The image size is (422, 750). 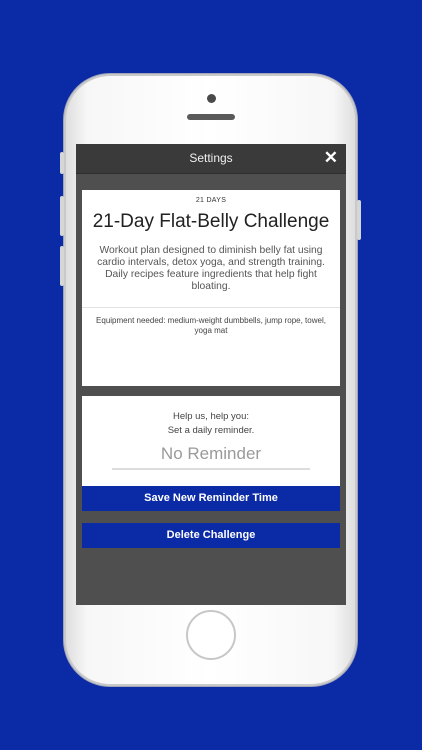 I want to click on reminder-underline, so click(x=211, y=469).